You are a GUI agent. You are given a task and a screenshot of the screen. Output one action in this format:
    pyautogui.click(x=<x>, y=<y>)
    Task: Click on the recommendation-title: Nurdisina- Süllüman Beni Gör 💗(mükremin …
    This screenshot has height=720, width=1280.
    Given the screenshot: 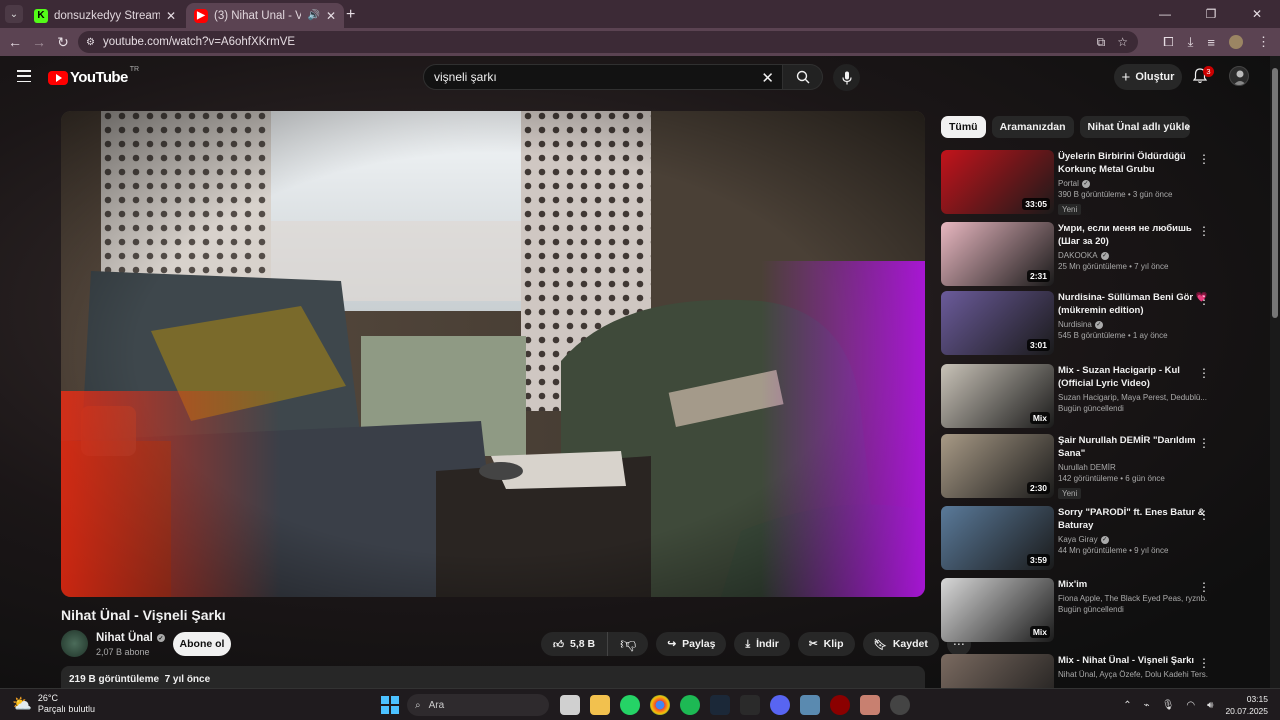 What is the action you would take?
    pyautogui.click(x=1133, y=304)
    